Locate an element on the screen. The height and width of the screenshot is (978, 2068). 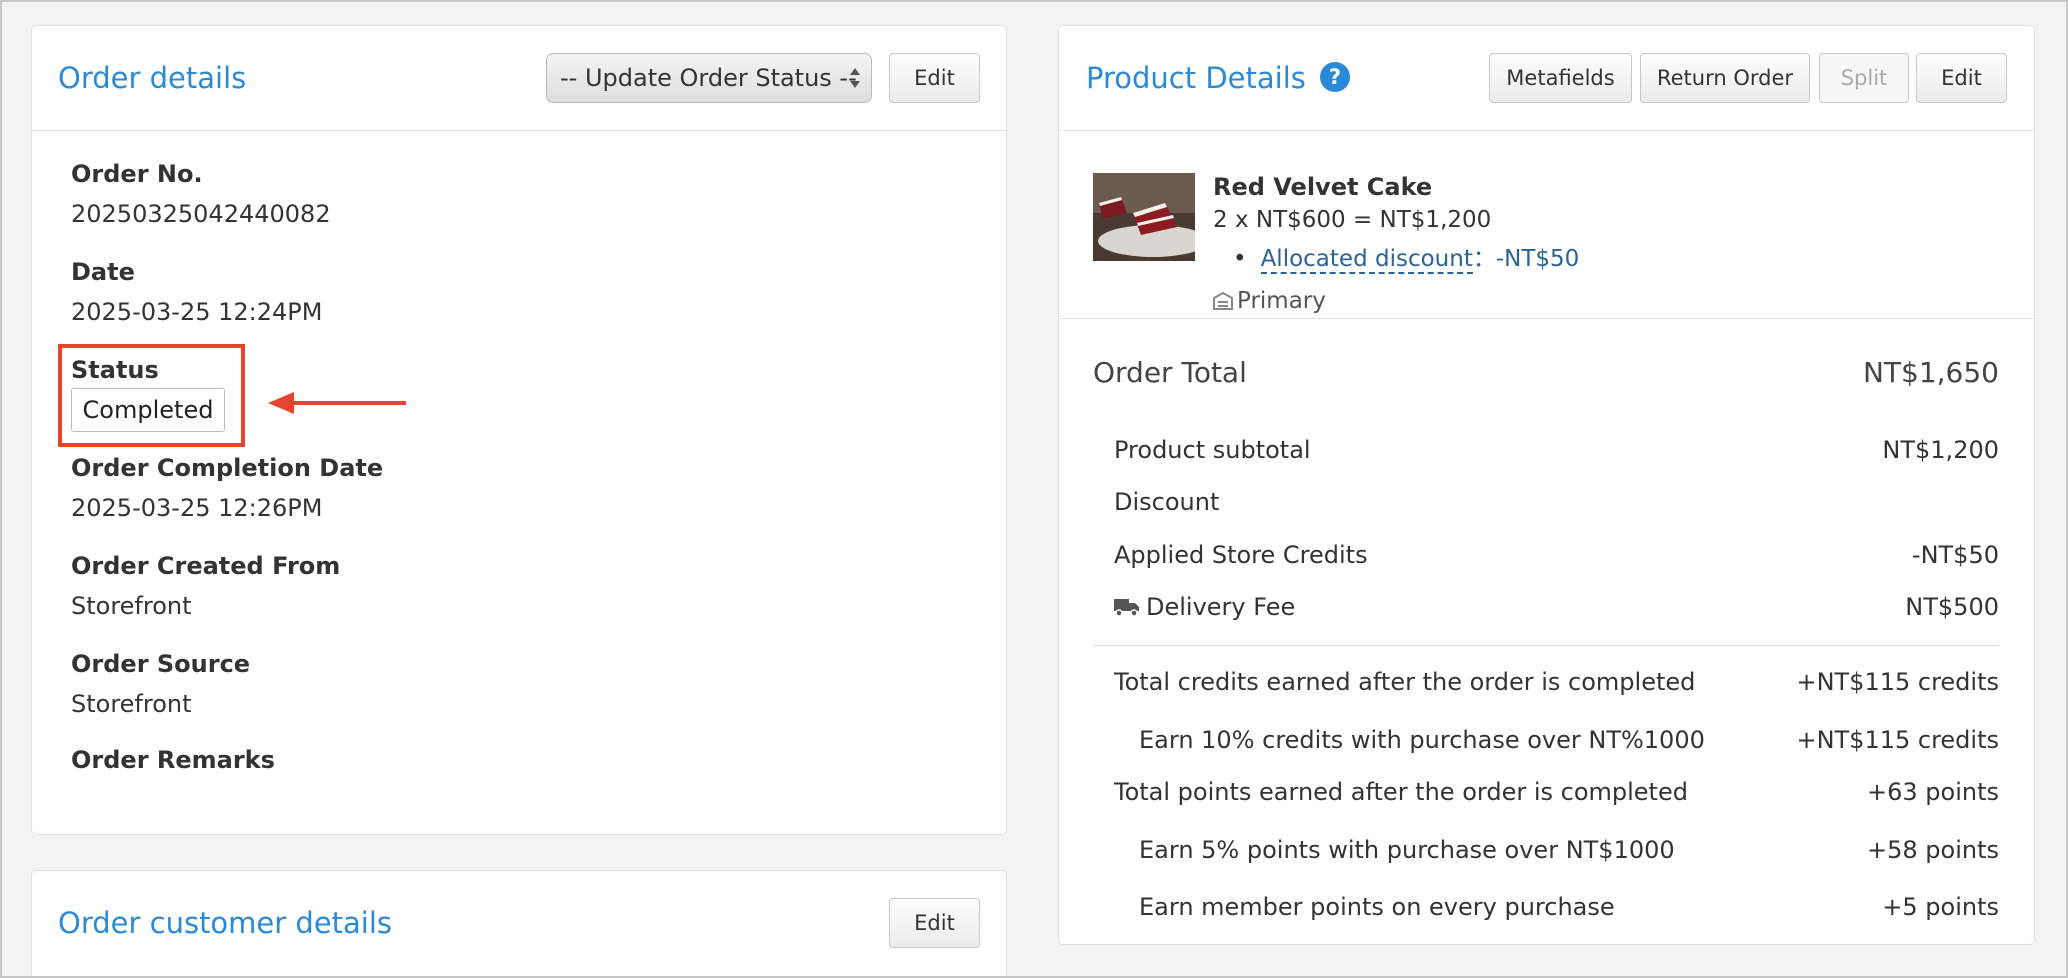
order-total-label: Order Total is located at coordinates (1170, 372).